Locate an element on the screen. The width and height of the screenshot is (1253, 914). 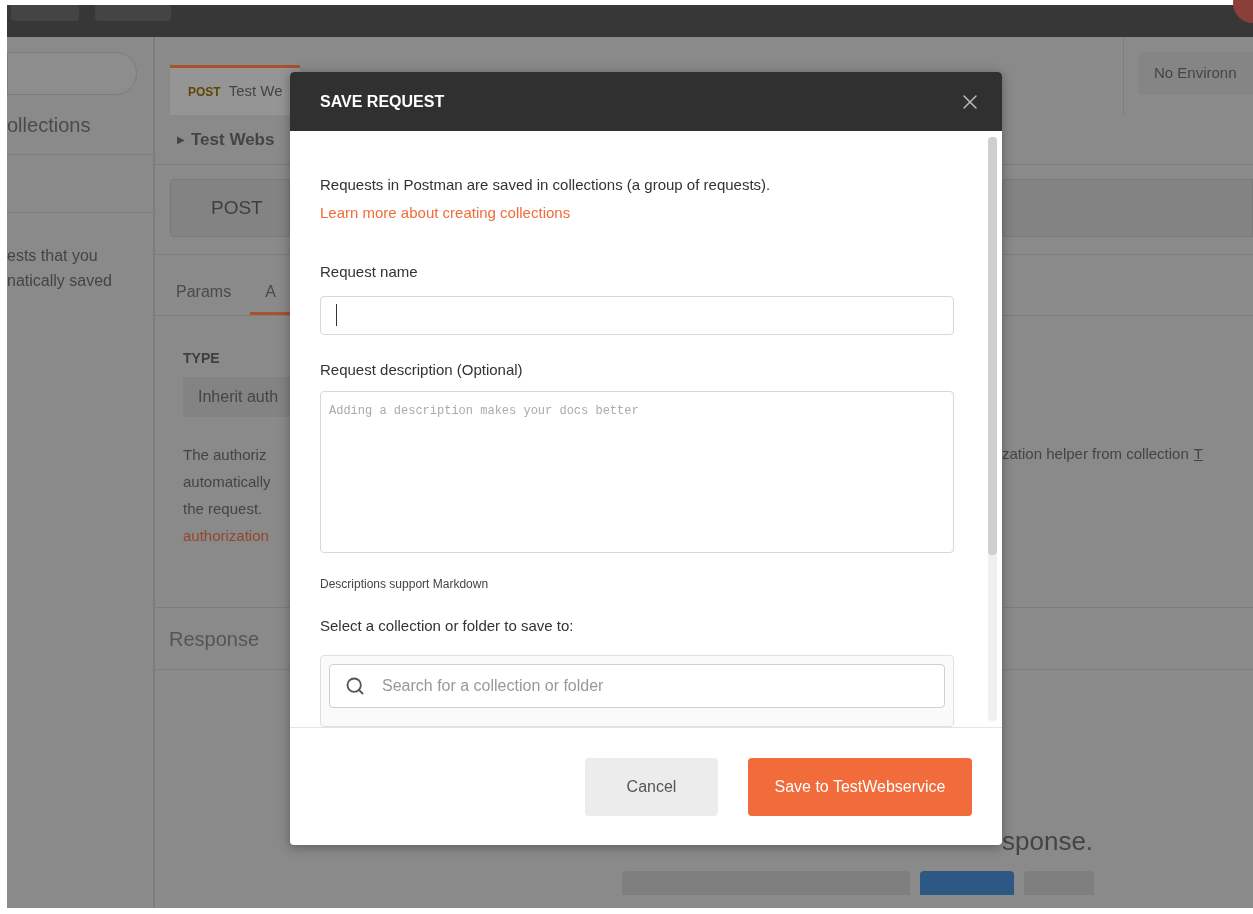
description-field: Adding a description makes your docs better is located at coordinates (637, 472).